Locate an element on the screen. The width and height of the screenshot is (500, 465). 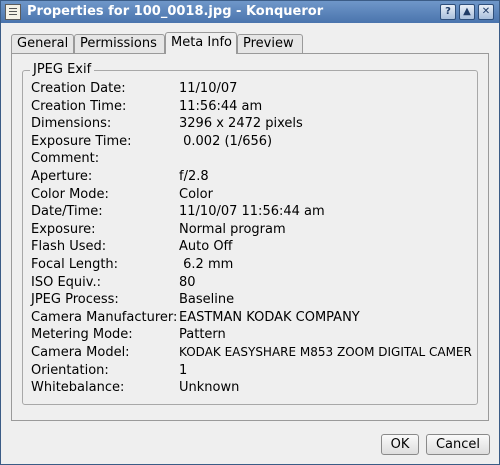
meta-key: Color Mode: is located at coordinates (70, 194).